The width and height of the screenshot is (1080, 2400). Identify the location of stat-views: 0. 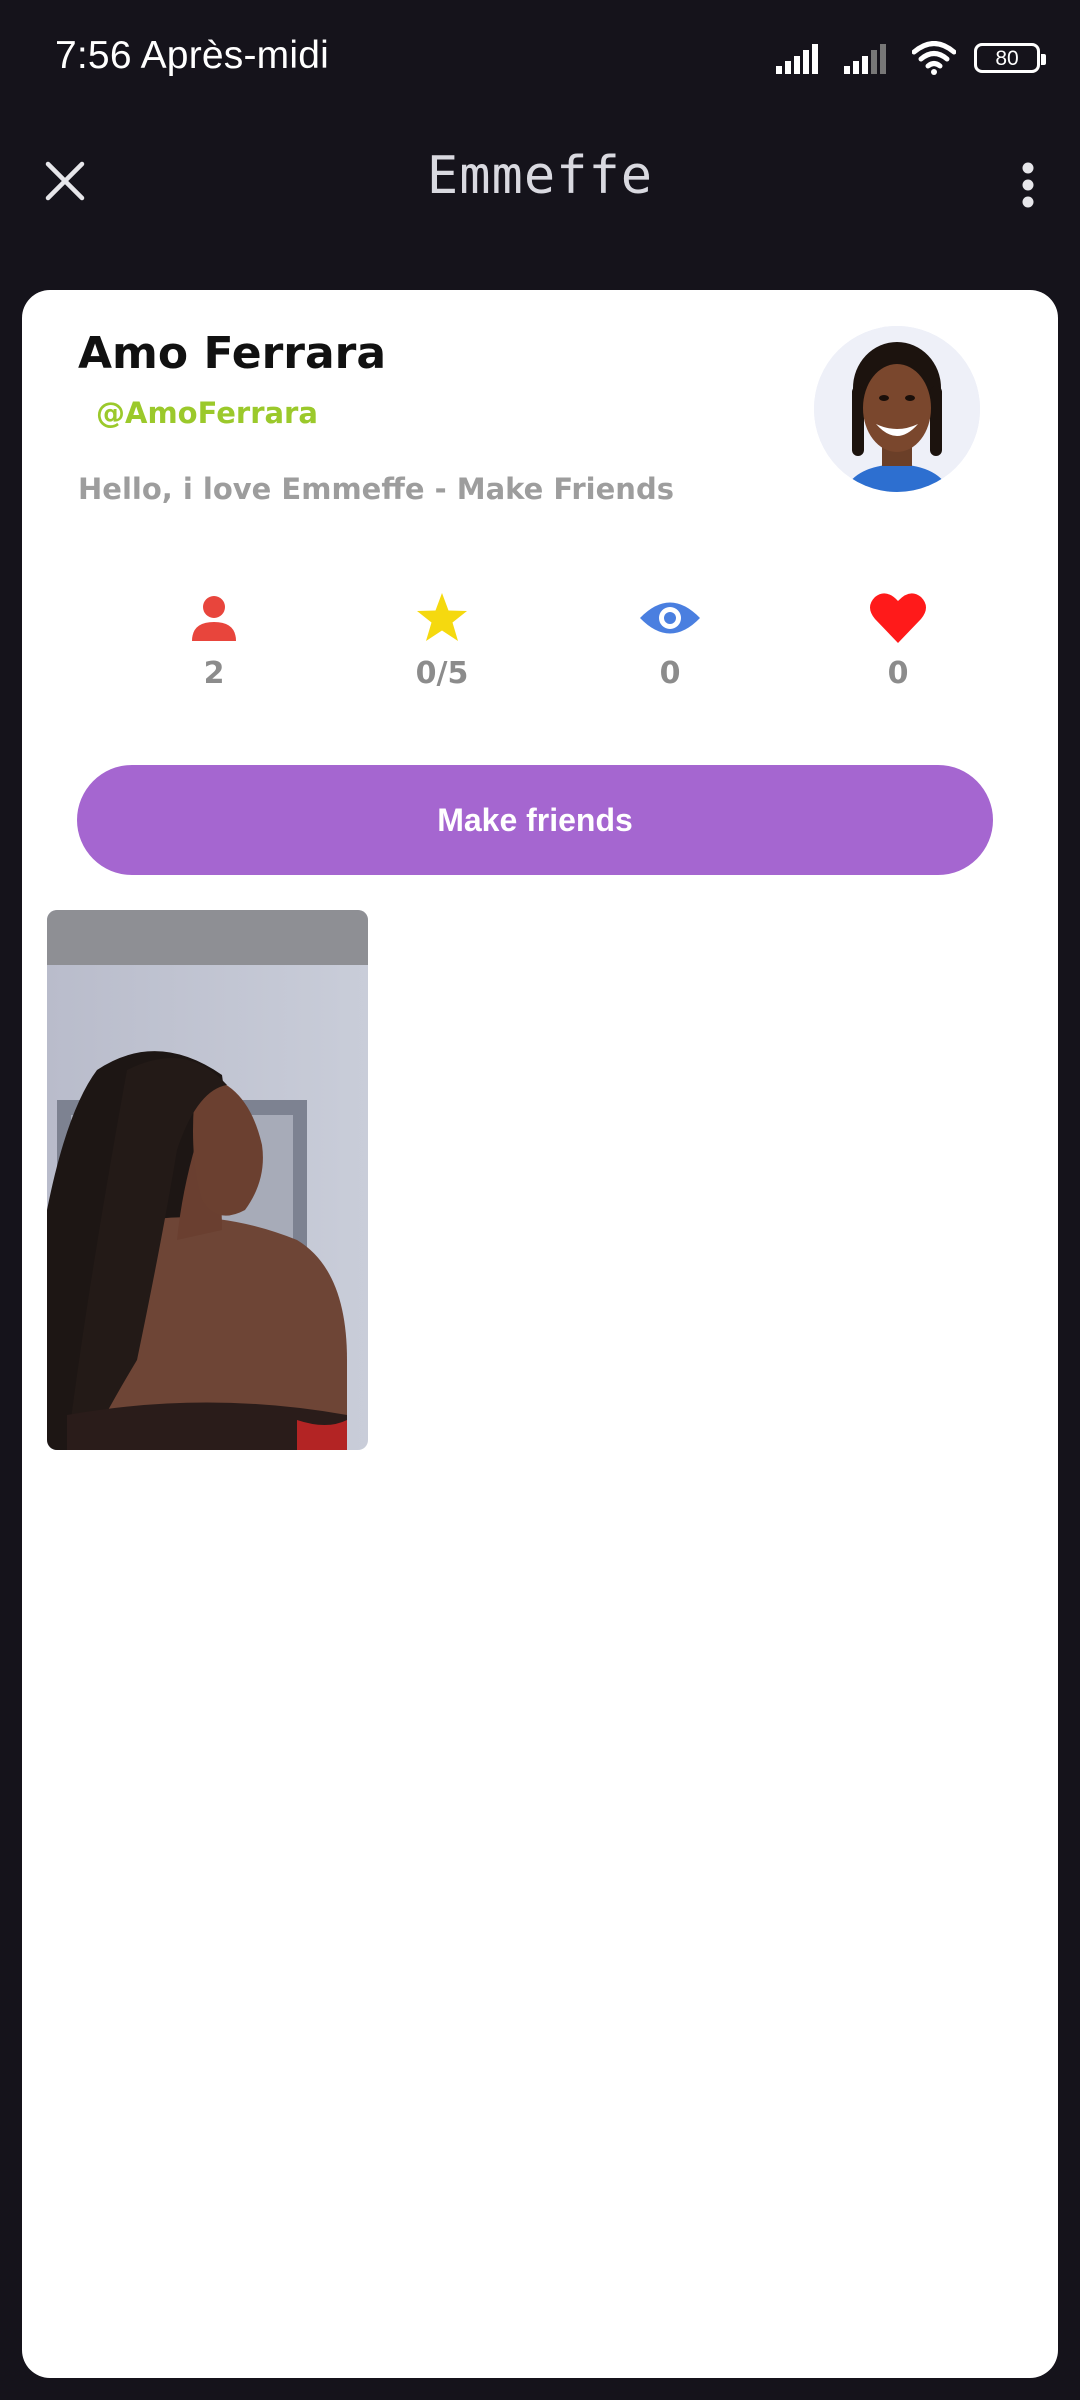
(670, 639).